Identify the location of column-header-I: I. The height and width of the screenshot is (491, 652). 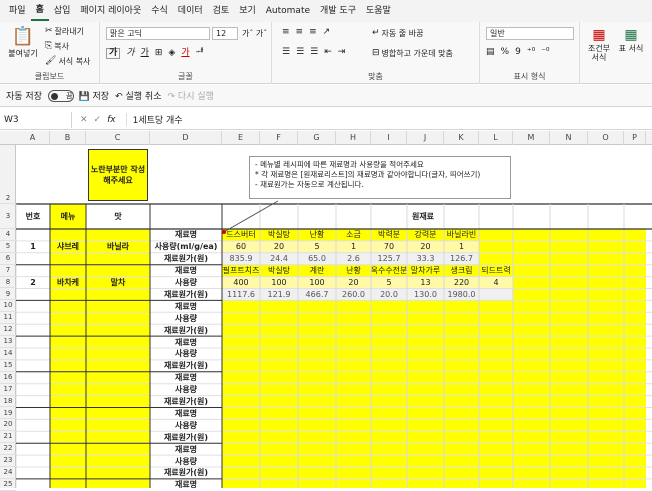
(389, 138).